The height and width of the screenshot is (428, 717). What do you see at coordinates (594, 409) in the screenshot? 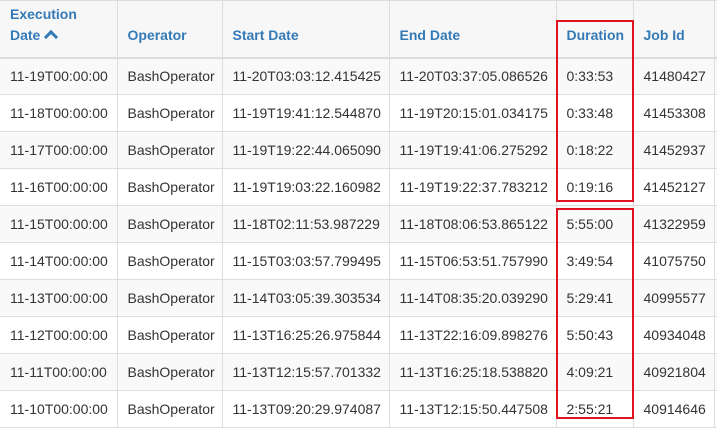
I see `cell-duration: 2:55:21` at bounding box center [594, 409].